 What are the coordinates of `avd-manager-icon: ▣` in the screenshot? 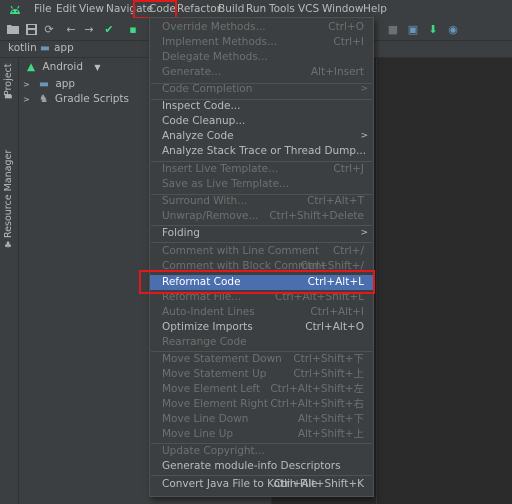 It's located at (413, 29).